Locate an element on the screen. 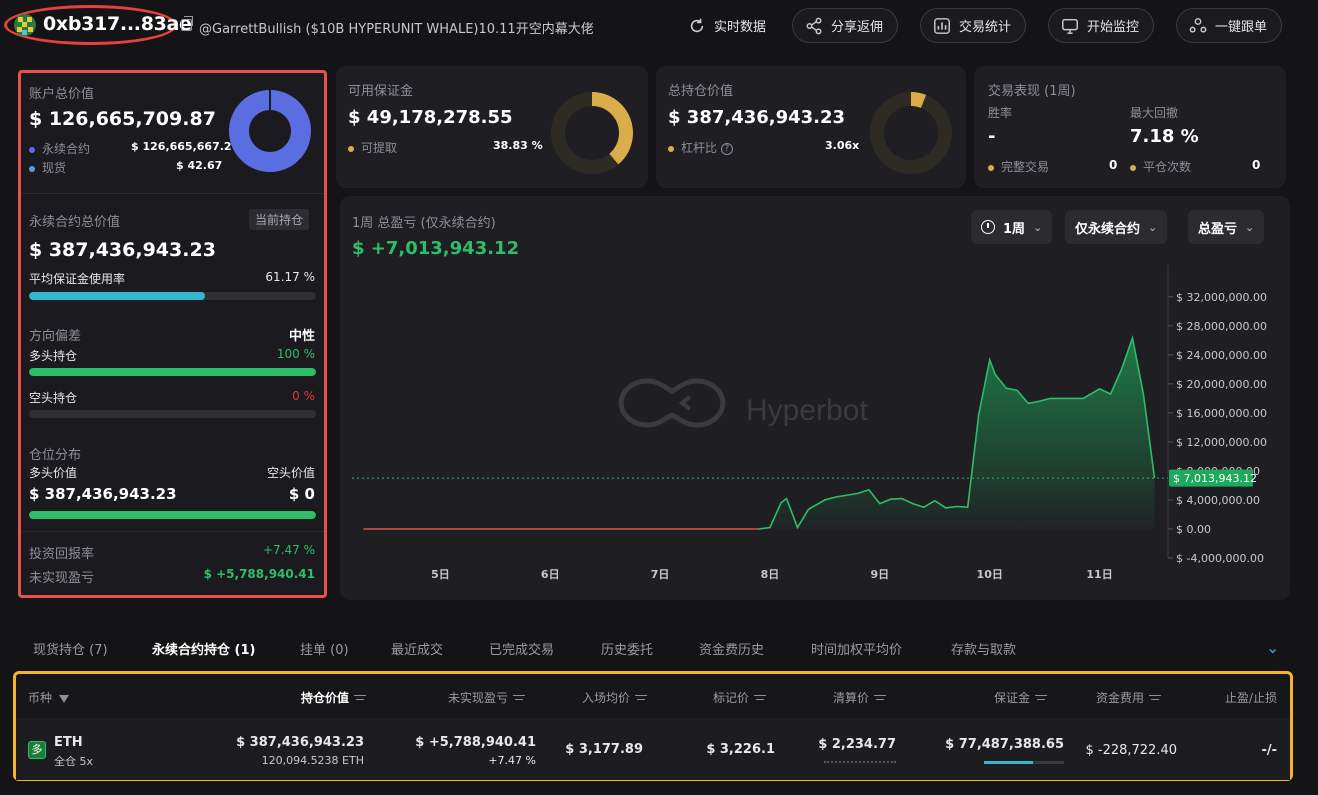 Image resolution: width=1318 pixels, height=795 pixels. share-referral-label: 分享返佣 is located at coordinates (857, 27).